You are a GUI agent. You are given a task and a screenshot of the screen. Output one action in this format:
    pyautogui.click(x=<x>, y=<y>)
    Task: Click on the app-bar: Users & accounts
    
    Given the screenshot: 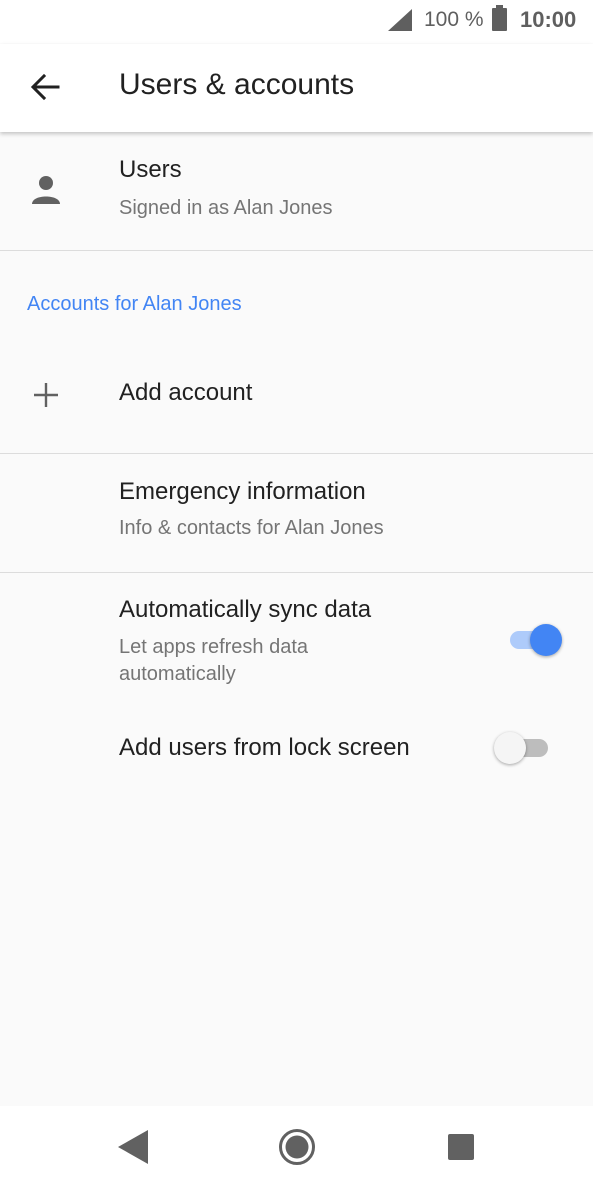 What is the action you would take?
    pyautogui.click(x=296, y=88)
    